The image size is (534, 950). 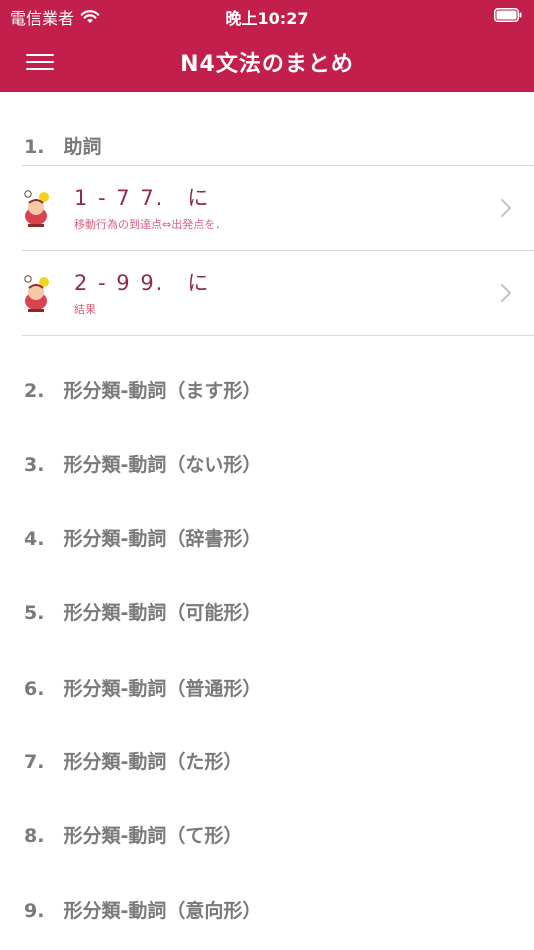 What do you see at coordinates (142, 909) in the screenshot?
I see `section-header-9: 9. 形分類-動詞（意向形）` at bounding box center [142, 909].